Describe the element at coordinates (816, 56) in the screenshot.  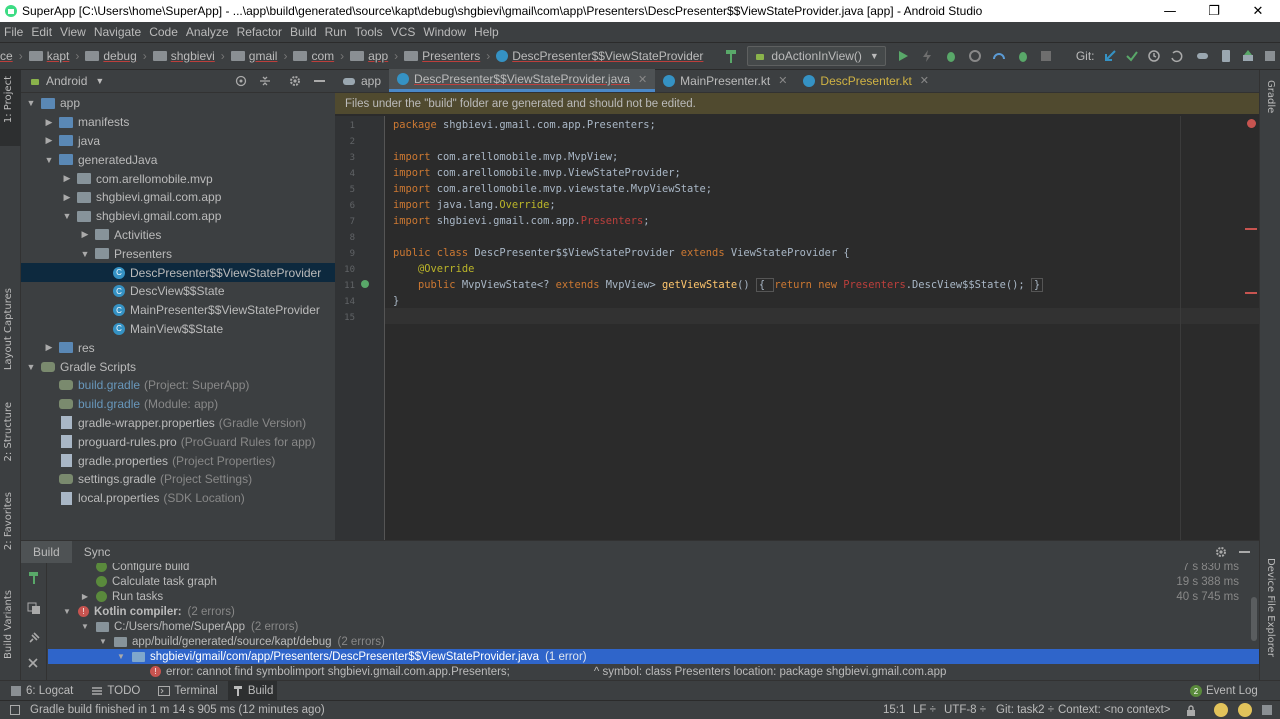
I see `run-config-select: doActionInView() ▼` at that location.